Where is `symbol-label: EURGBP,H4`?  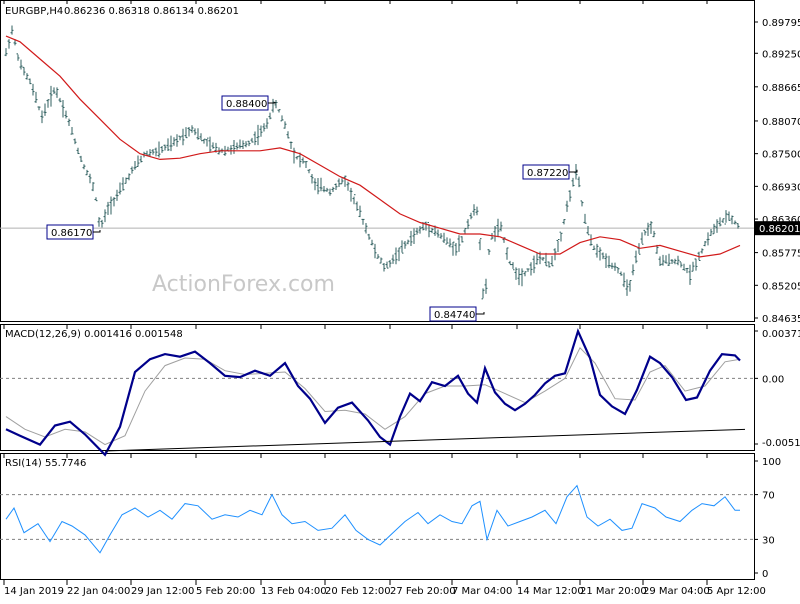
symbol-label: EURGBP,H4 is located at coordinates (34, 11).